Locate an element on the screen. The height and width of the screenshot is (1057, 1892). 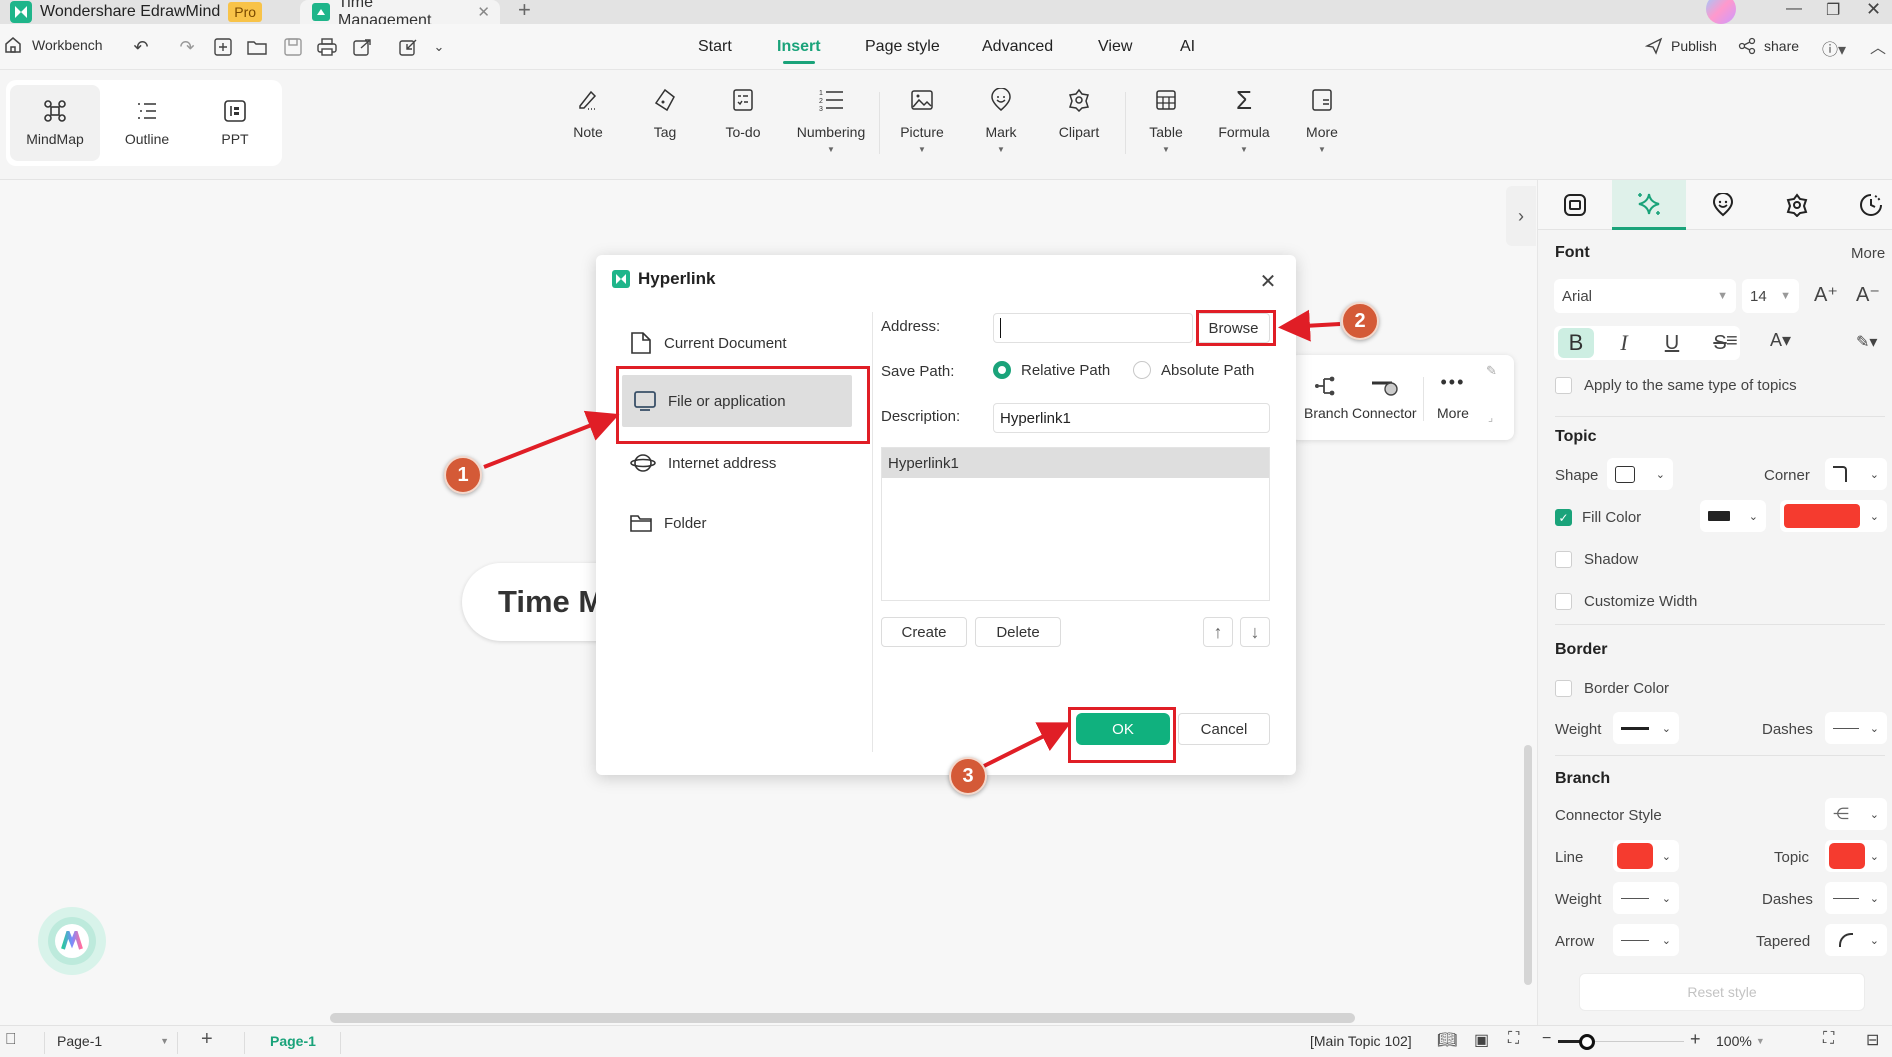
panel-tab-clipart is located at coordinates (1797, 205).